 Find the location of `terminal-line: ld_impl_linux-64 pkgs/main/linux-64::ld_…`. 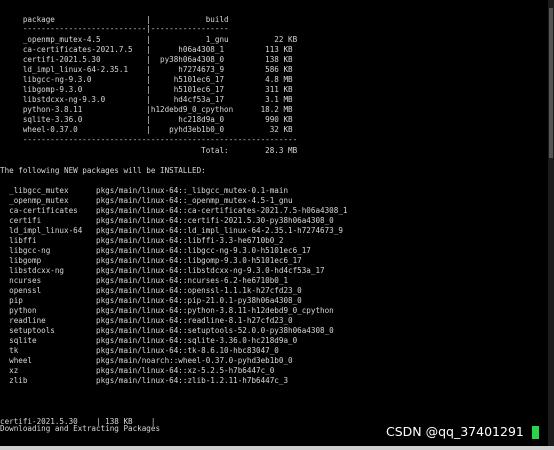

terminal-line: ld_impl_linux-64 pkgs/main/linux-64::ld_… is located at coordinates (171, 230).